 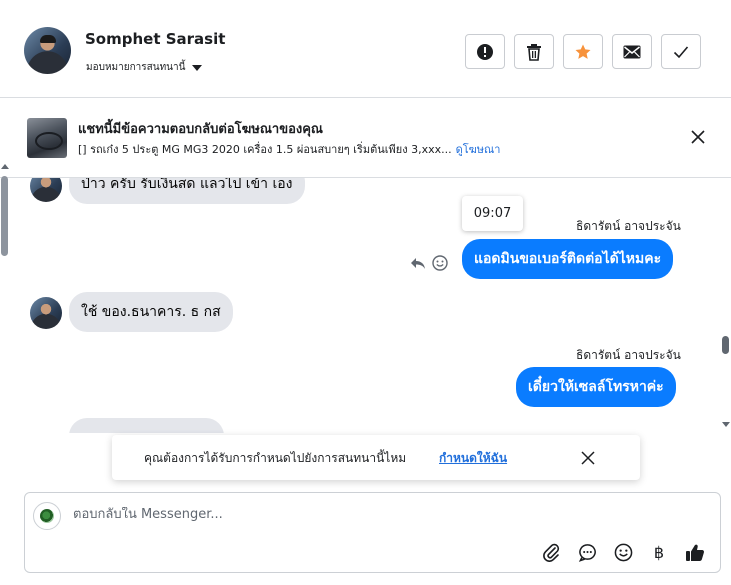 What do you see at coordinates (473, 458) in the screenshot?
I see `assign-to-me-link: กำหนดให้ฉัน` at bounding box center [473, 458].